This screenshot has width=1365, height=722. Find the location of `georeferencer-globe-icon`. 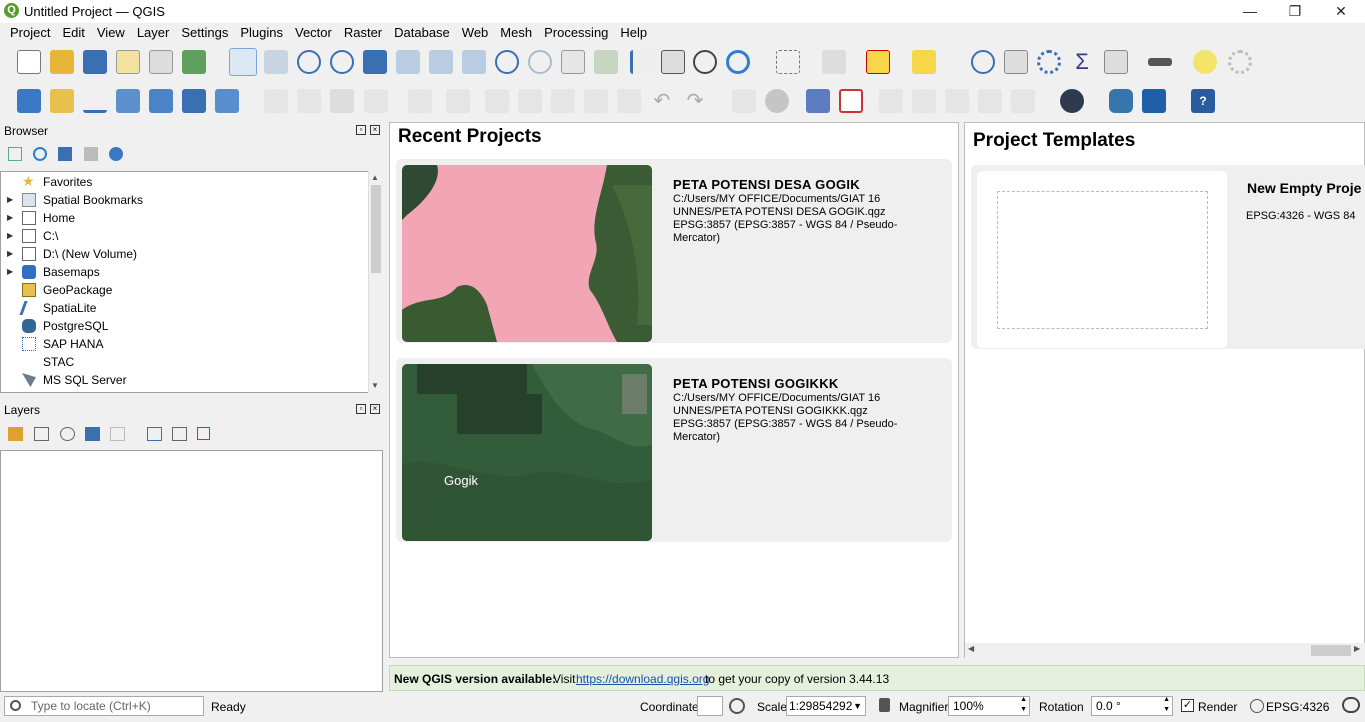

georeferencer-globe-icon is located at coordinates (1072, 101).